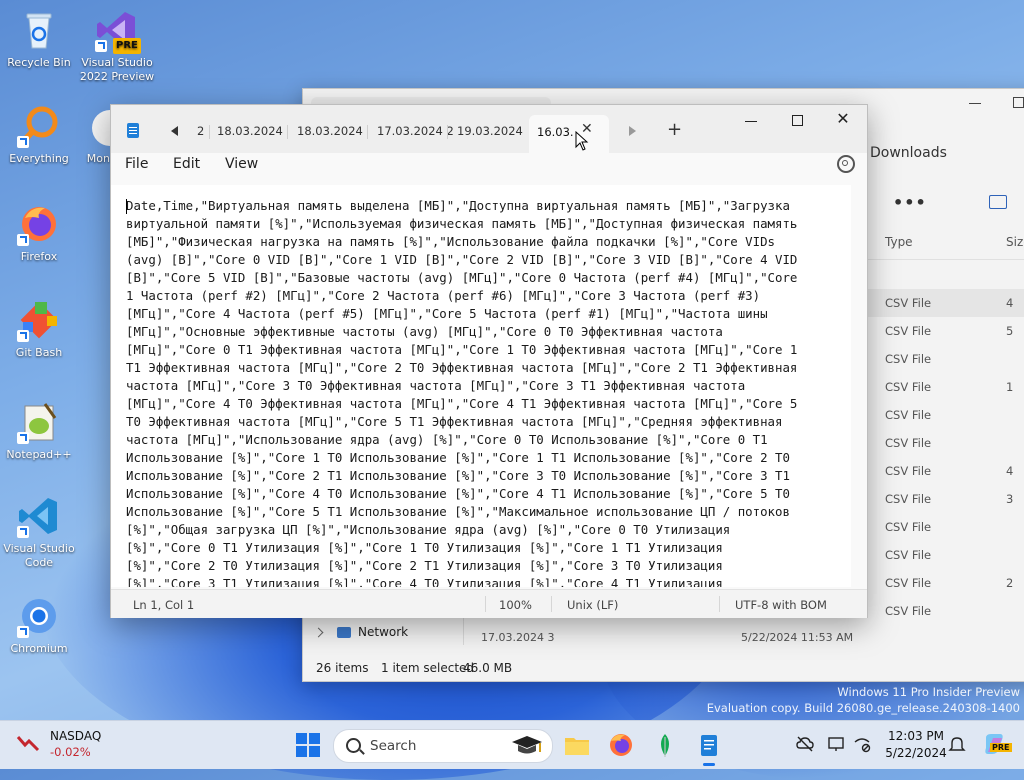 The width and height of the screenshot is (1024, 780). What do you see at coordinates (797, 637) in the screenshot?
I see `file-date: 5/22/2024 11:53 AM` at bounding box center [797, 637].